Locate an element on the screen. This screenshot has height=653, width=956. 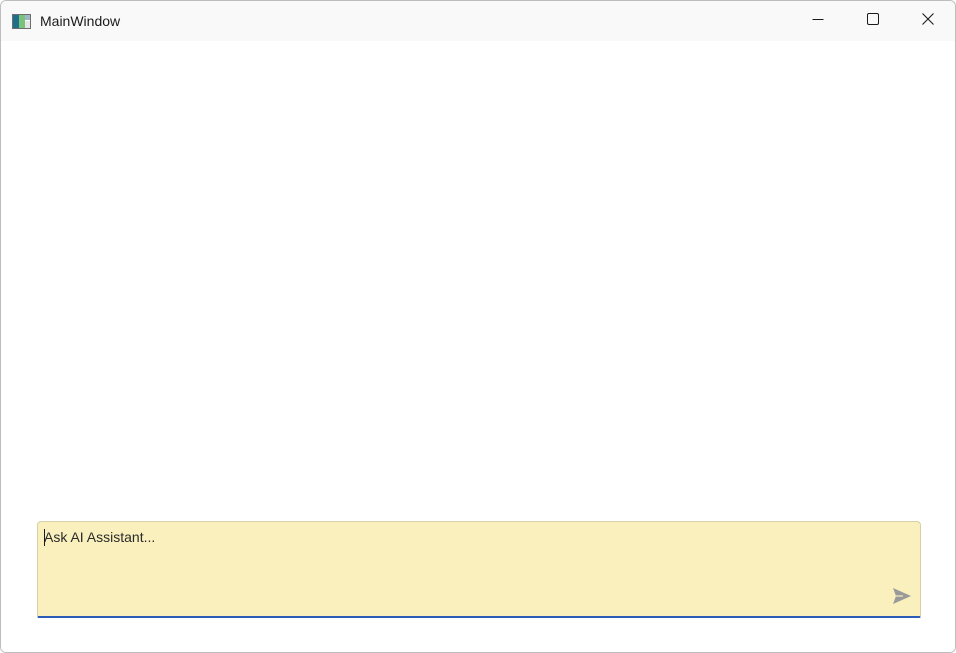
send-button is located at coordinates (902, 598).